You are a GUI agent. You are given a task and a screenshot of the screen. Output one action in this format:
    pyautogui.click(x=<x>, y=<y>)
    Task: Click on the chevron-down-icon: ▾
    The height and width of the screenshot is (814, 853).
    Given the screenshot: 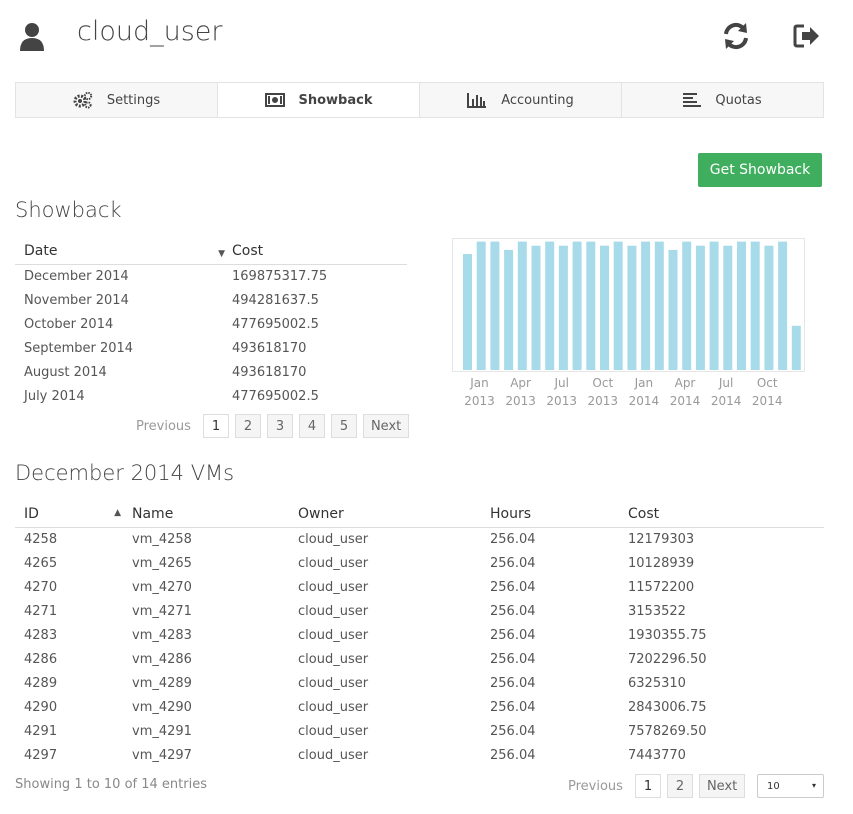 What is the action you would take?
    pyautogui.click(x=813, y=785)
    